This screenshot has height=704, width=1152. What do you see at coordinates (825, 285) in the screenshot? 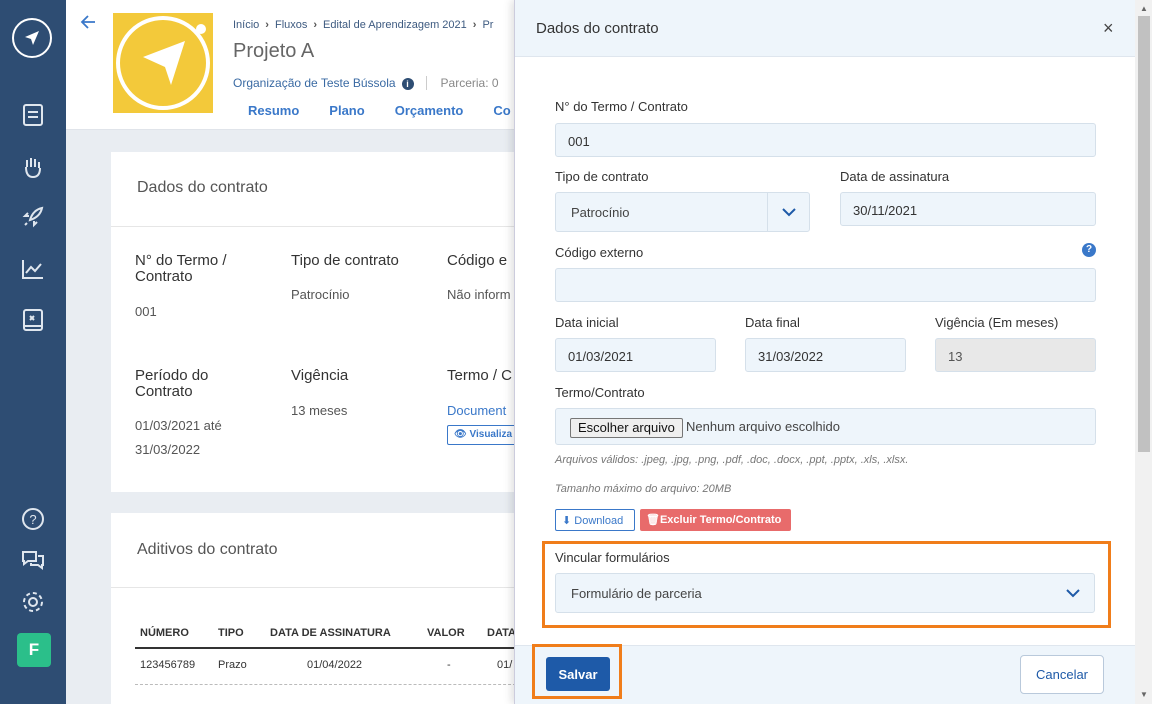
I see `external-code-input` at bounding box center [825, 285].